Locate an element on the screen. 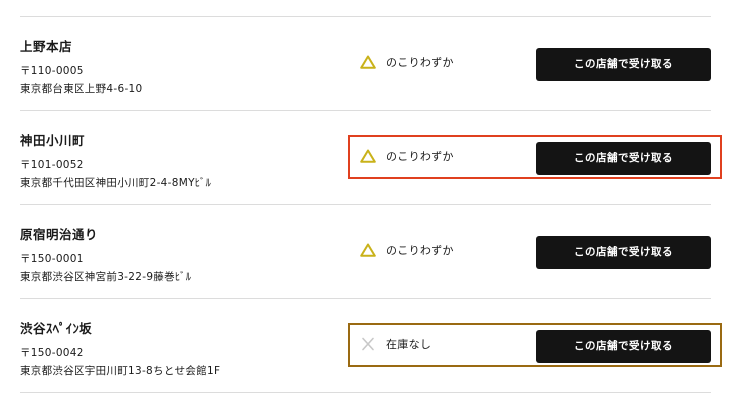 The height and width of the screenshot is (410, 730). store-address: 東京都千代田区神田小川町2-4-8MYﾋﾞﾙ is located at coordinates (116, 183).